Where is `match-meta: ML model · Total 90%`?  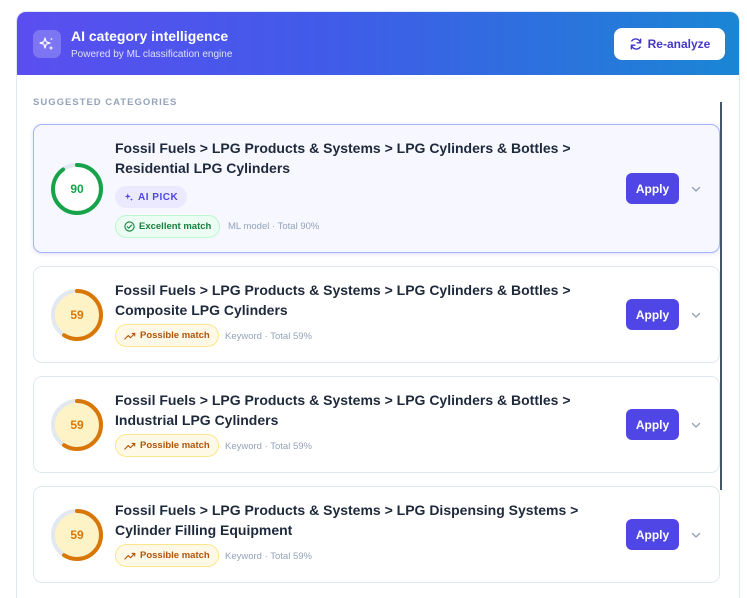 match-meta: ML model · Total 90% is located at coordinates (274, 226).